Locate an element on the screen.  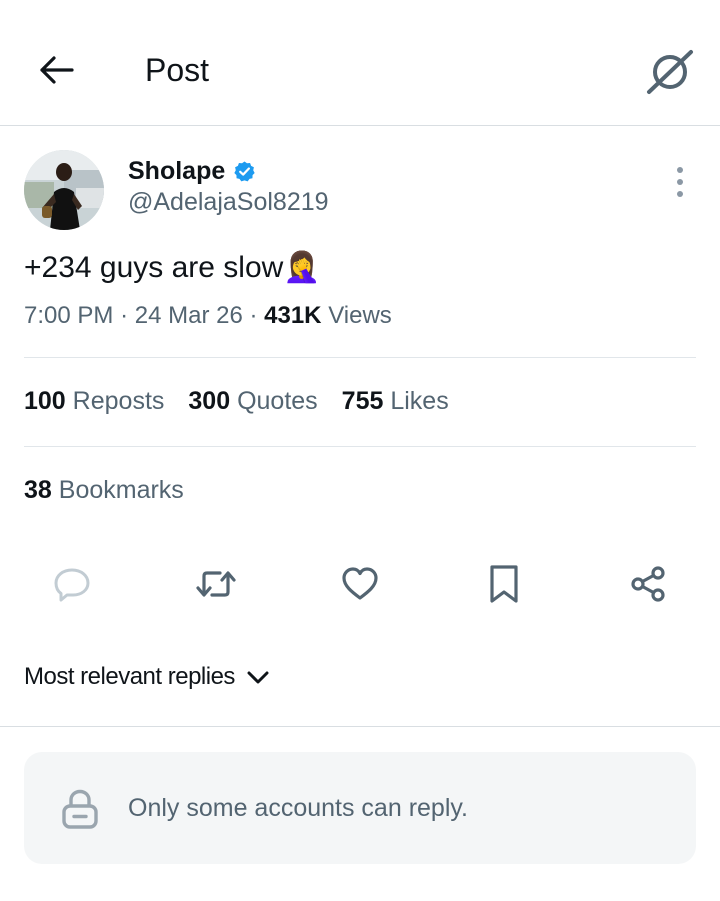
arrow-left-icon is located at coordinates (57, 70).